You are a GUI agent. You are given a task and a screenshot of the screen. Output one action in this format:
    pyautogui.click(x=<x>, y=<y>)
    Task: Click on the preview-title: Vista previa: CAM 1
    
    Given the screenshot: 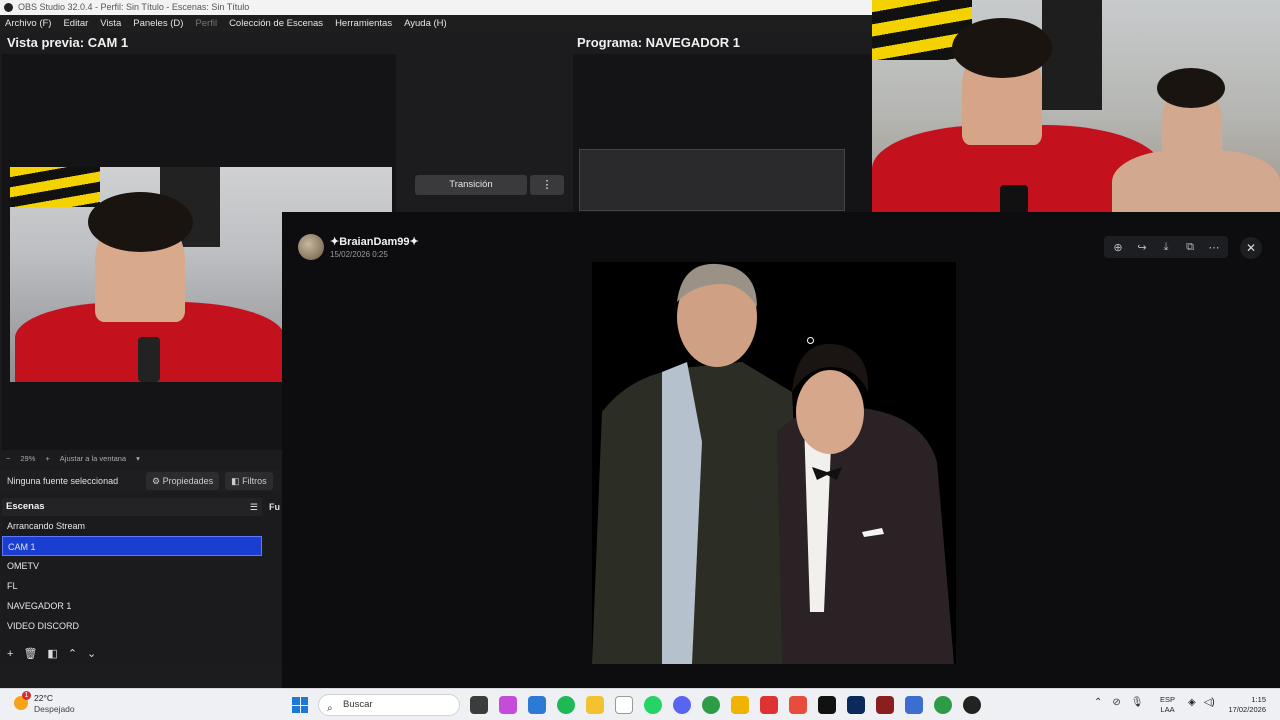 What is the action you would take?
    pyautogui.click(x=68, y=42)
    